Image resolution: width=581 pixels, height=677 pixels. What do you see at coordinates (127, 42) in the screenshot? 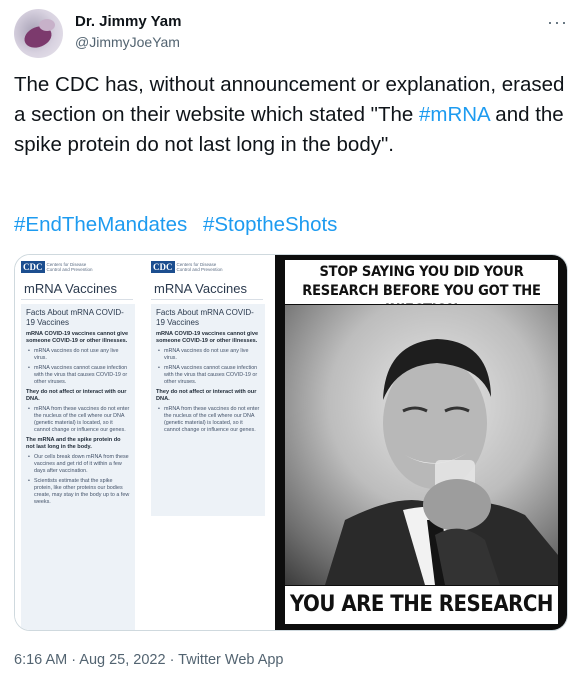
I see `author-handle: @JimmyJoeYam` at bounding box center [127, 42].